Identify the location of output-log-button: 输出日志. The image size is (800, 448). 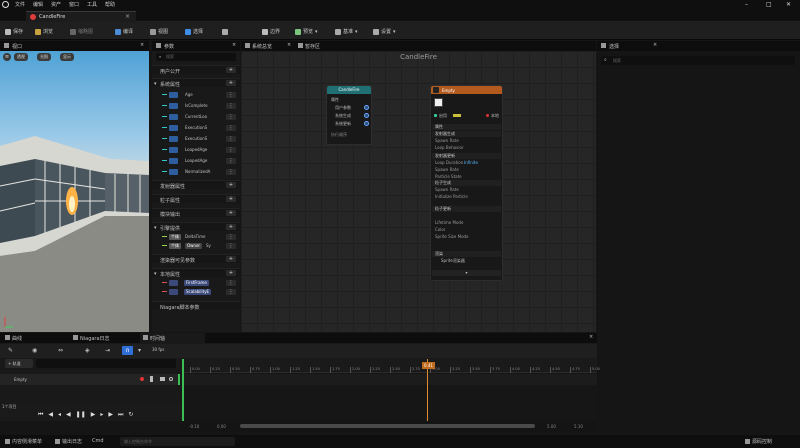
(72, 441).